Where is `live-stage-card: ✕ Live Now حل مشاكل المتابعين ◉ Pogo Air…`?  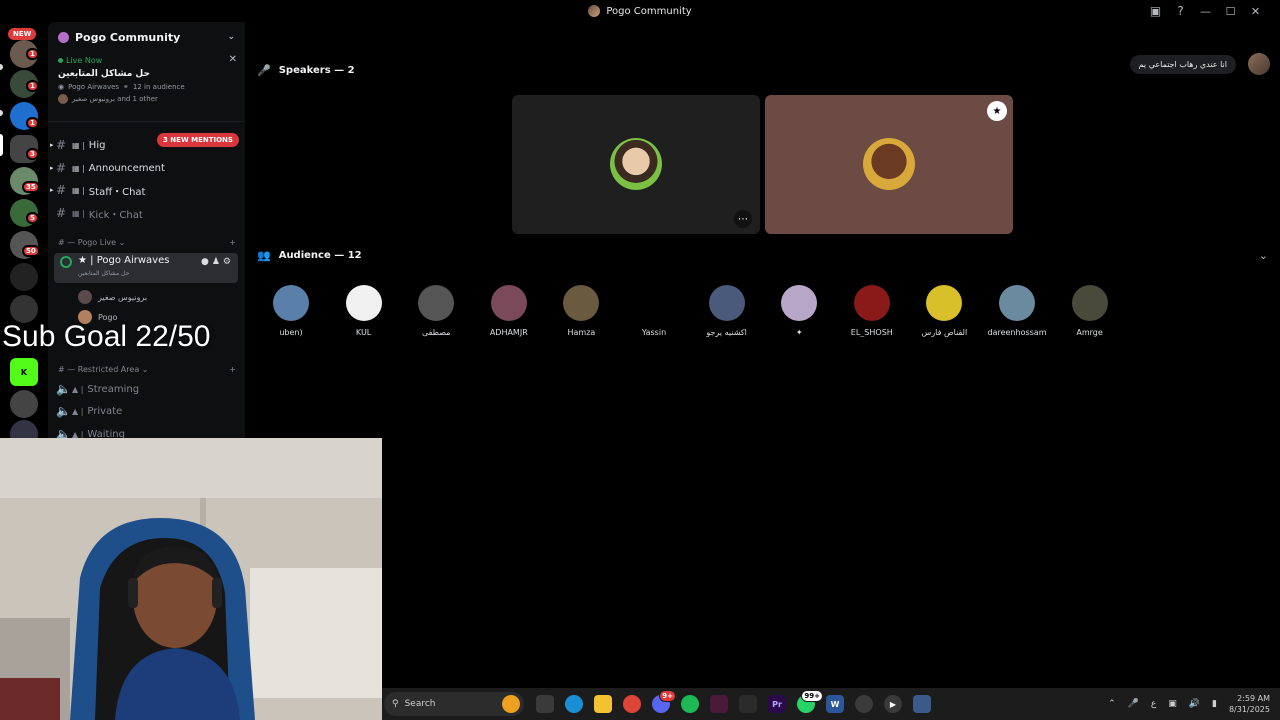
live-stage-card: ✕ Live Now حل مشاكل المتابعين ◉ Pogo Air… is located at coordinates (146, 87).